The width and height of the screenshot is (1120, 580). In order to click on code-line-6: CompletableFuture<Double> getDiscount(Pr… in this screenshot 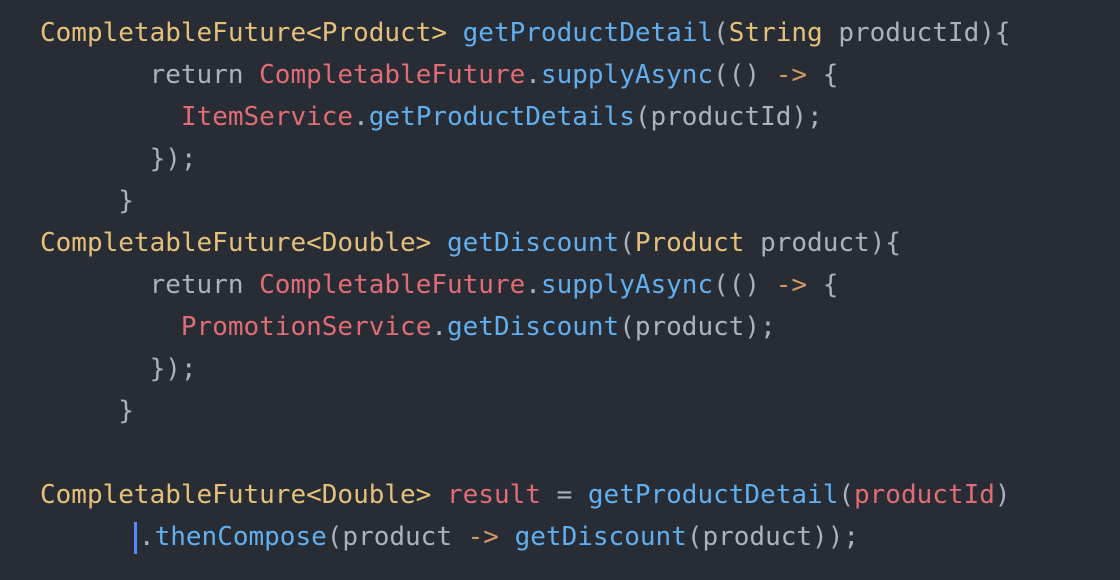, I will do `click(470, 243)`.